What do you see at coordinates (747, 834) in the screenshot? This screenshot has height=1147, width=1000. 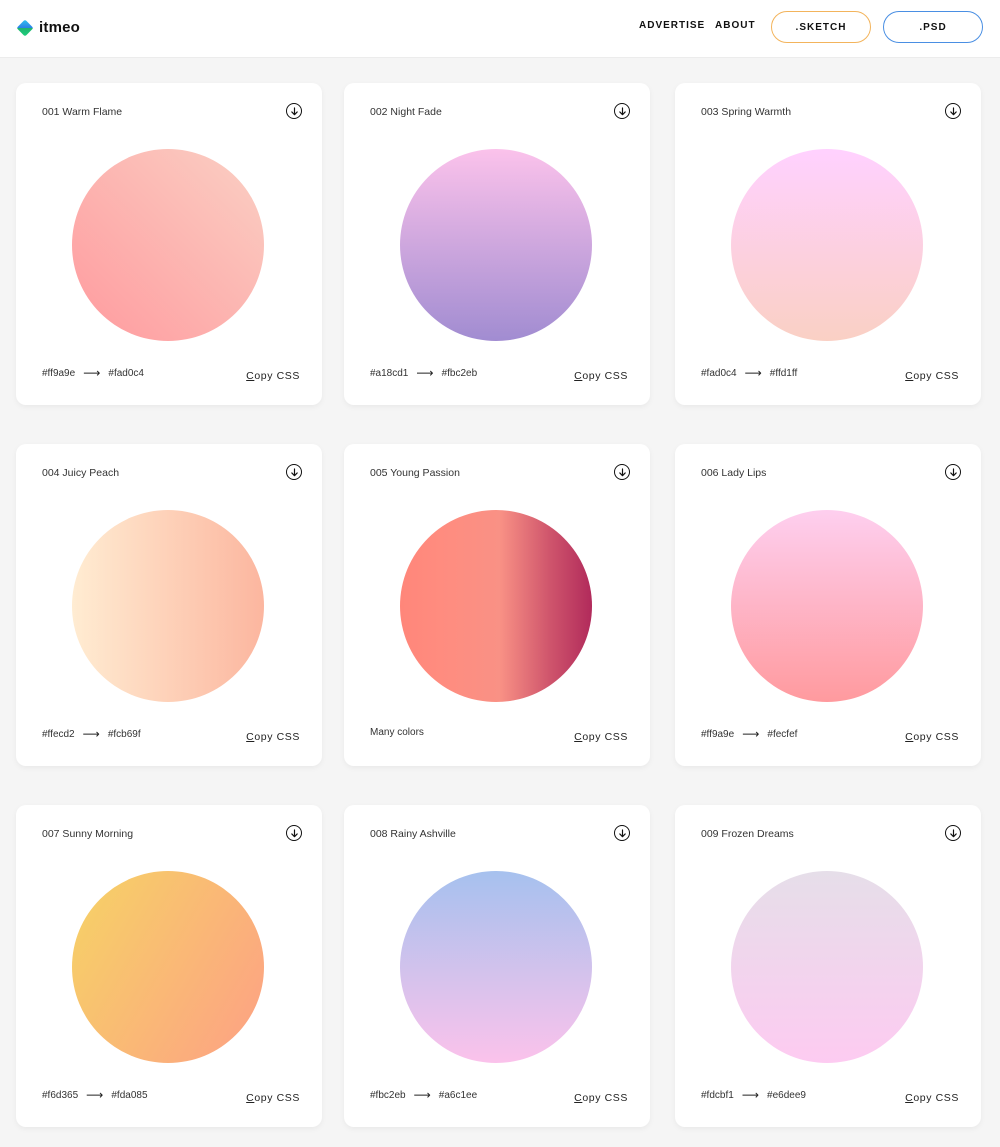 I see `gradient-title: 009 Frozen Dreams` at bounding box center [747, 834].